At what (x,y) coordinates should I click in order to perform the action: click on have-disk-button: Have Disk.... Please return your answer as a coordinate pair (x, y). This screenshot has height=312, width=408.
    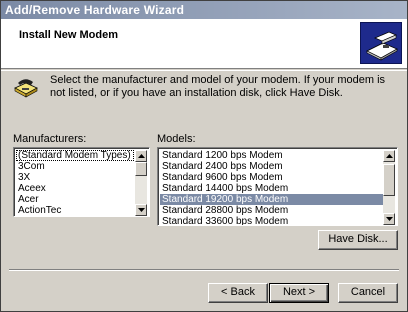
    Looking at the image, I should click on (358, 240).